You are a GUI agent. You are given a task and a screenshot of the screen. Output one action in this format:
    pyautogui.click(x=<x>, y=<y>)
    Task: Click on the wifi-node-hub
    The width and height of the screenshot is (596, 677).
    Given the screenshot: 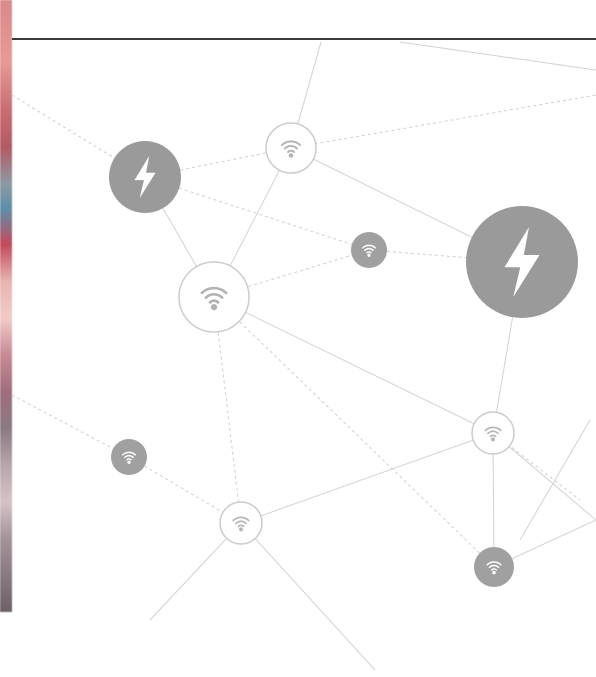 What is the action you would take?
    pyautogui.click(x=214, y=297)
    